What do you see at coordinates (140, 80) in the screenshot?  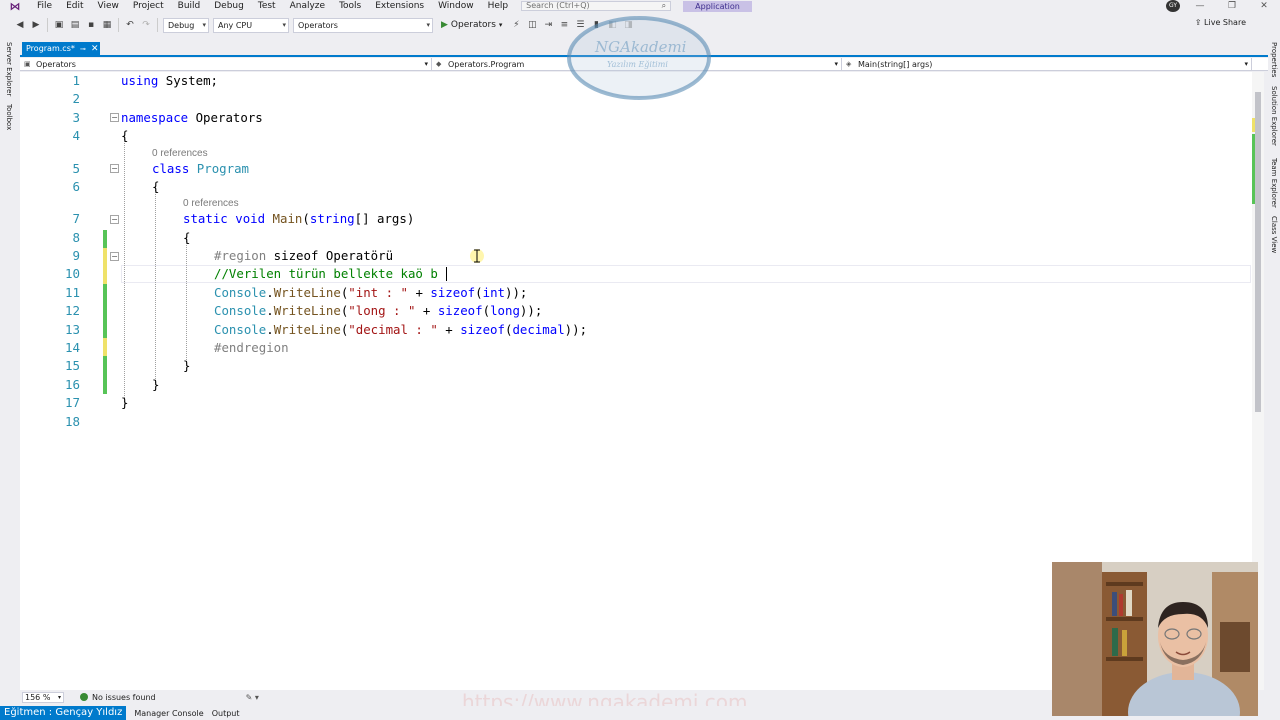 I see `keyword-token: using` at bounding box center [140, 80].